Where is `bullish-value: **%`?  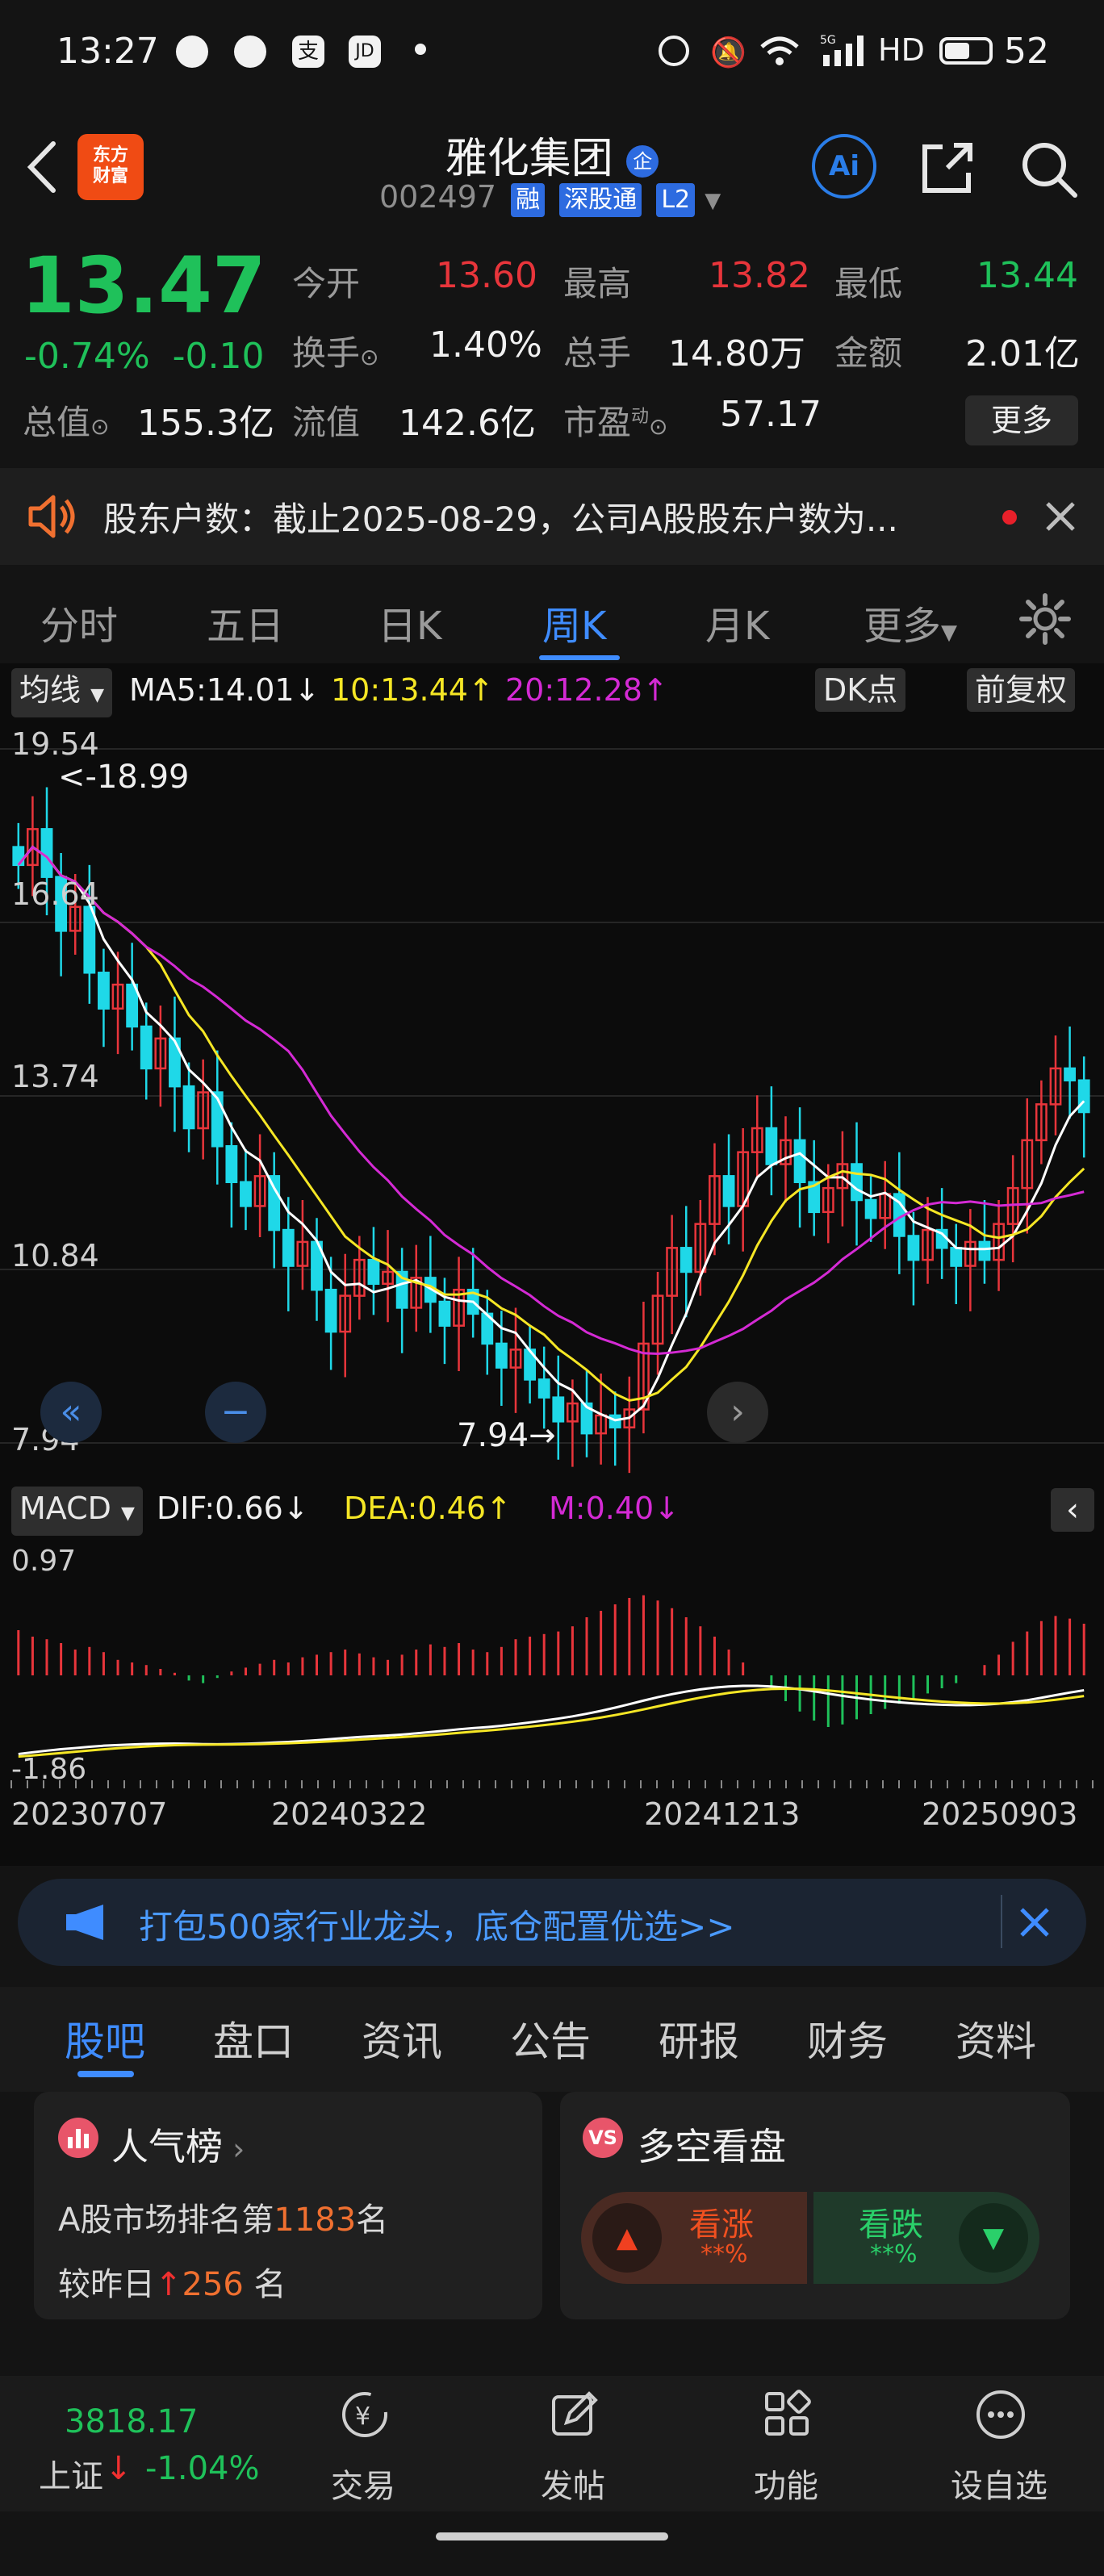 bullish-value: **% is located at coordinates (724, 2254).